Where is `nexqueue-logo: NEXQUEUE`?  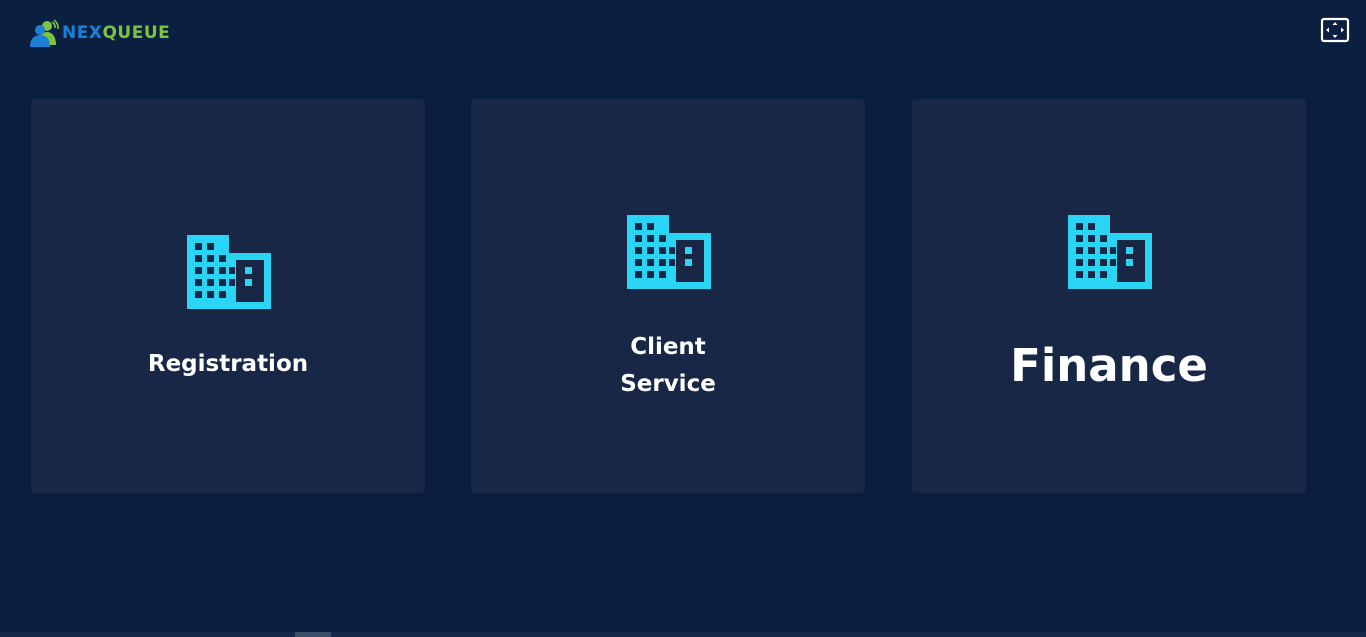 nexqueue-logo: NEXQUEUE is located at coordinates (100, 33).